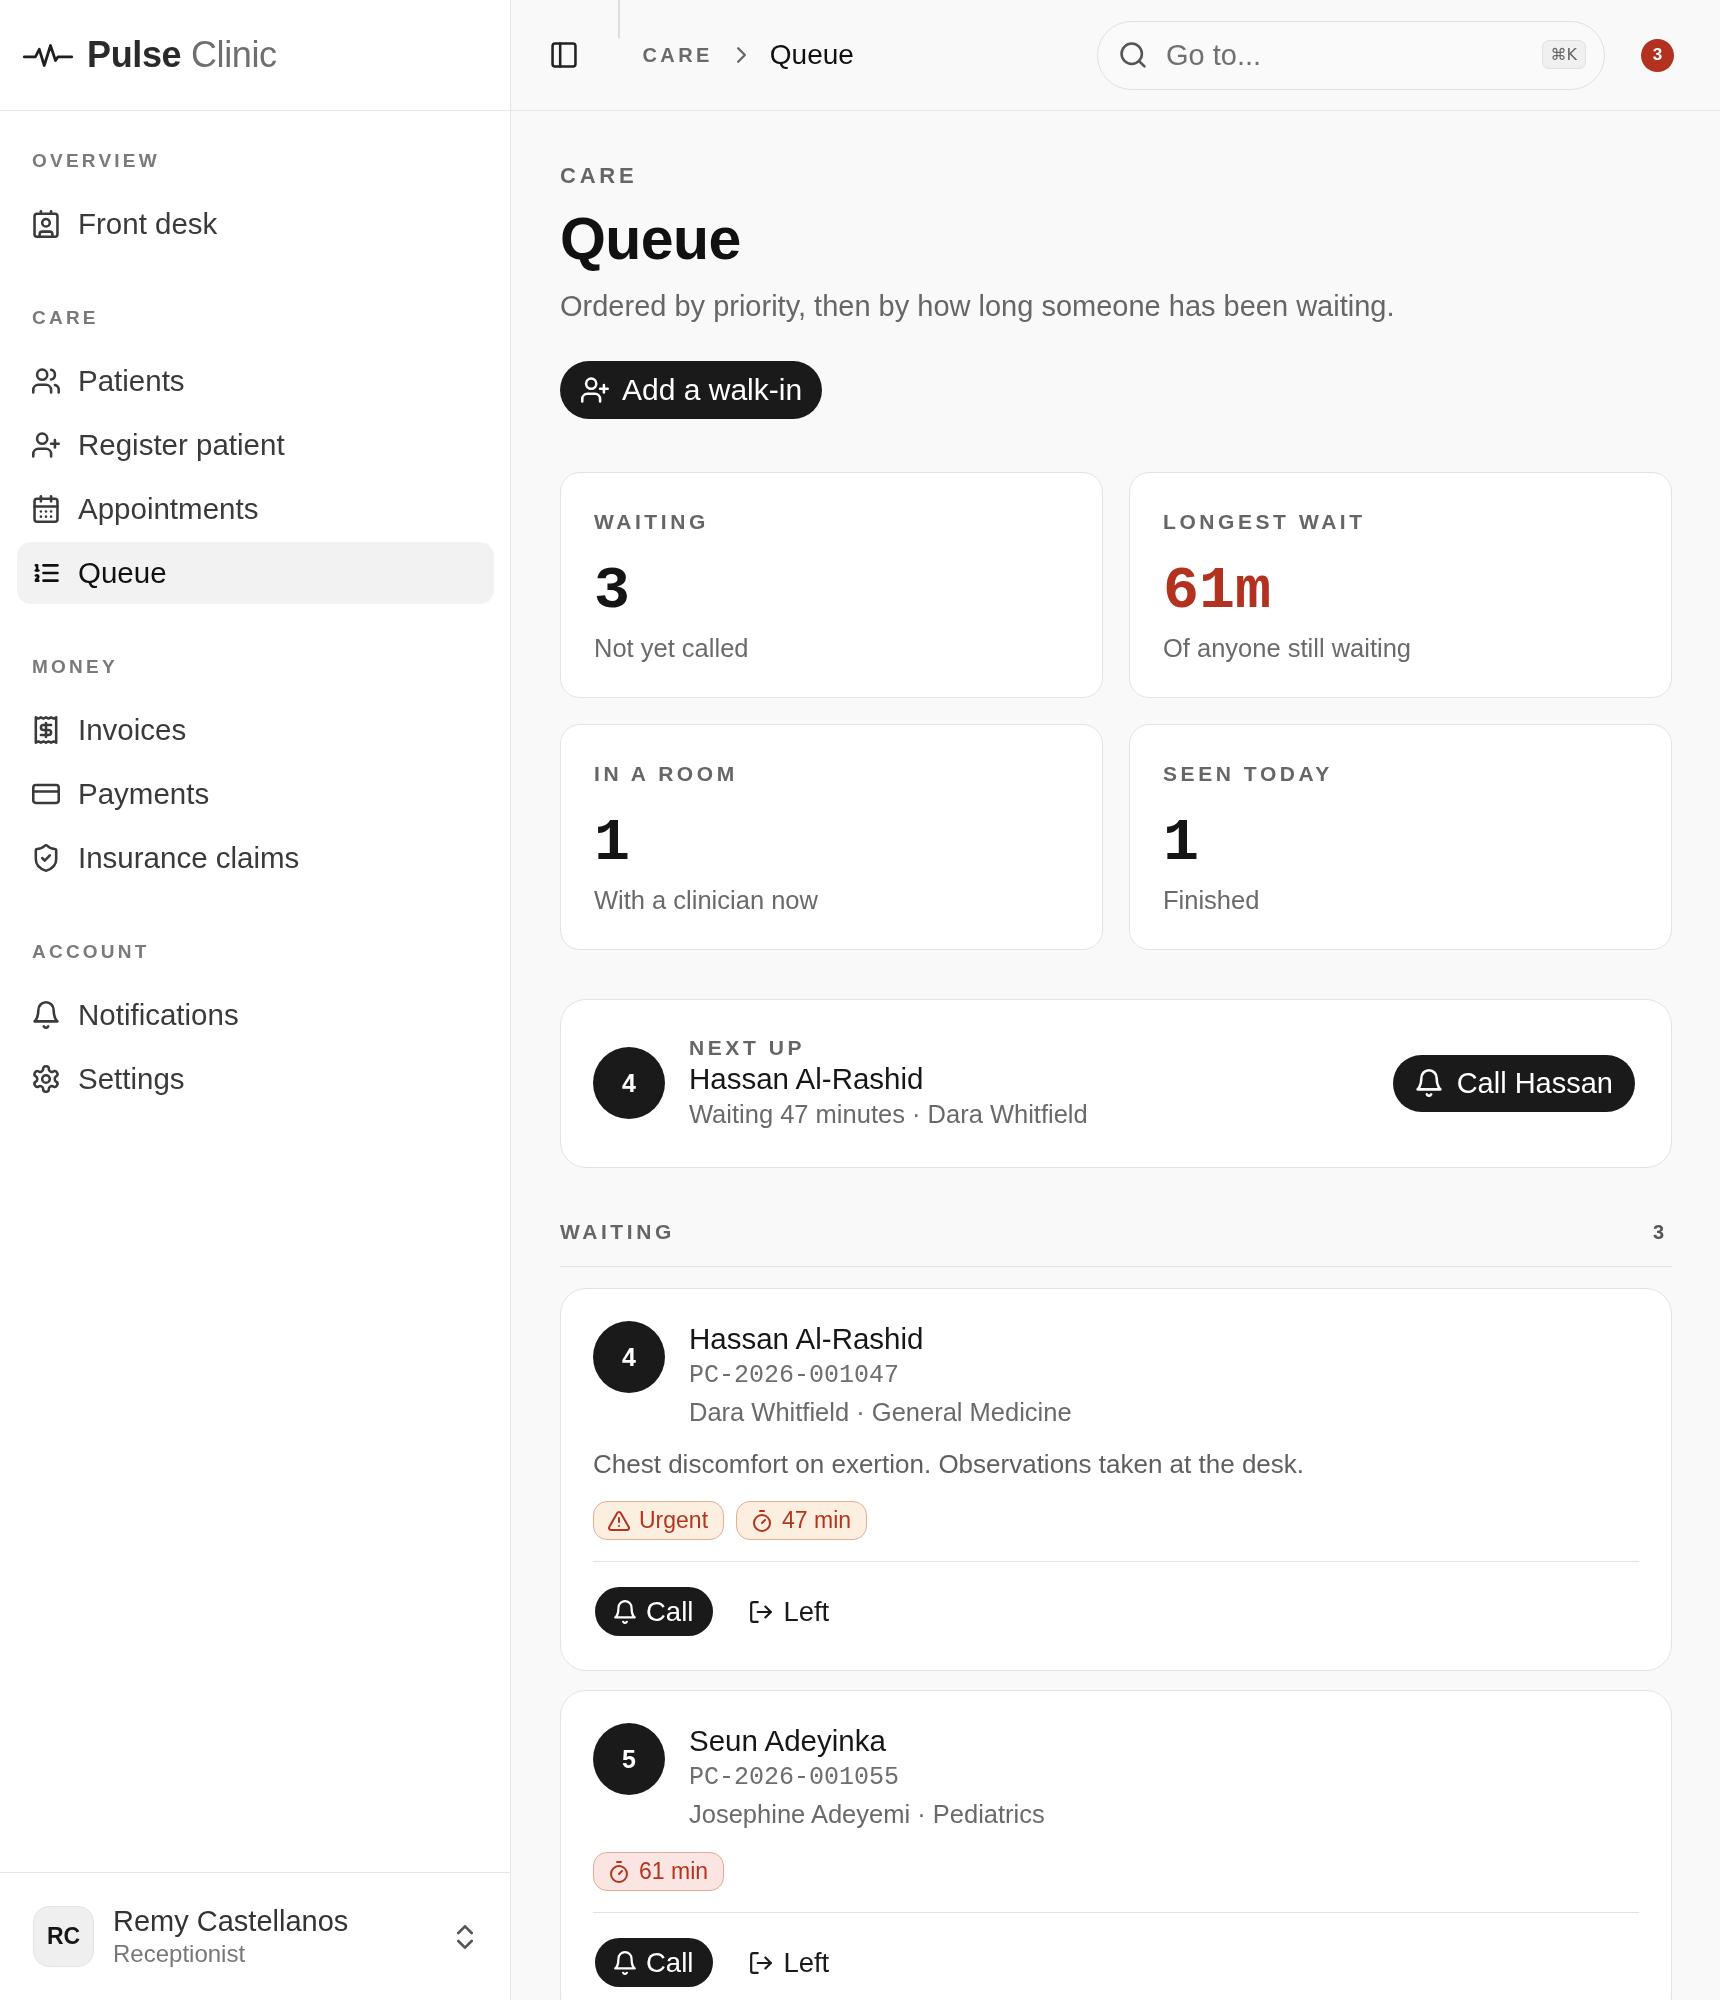  What do you see at coordinates (63, 1936) in the screenshot?
I see `user-initials-avatar: RC` at bounding box center [63, 1936].